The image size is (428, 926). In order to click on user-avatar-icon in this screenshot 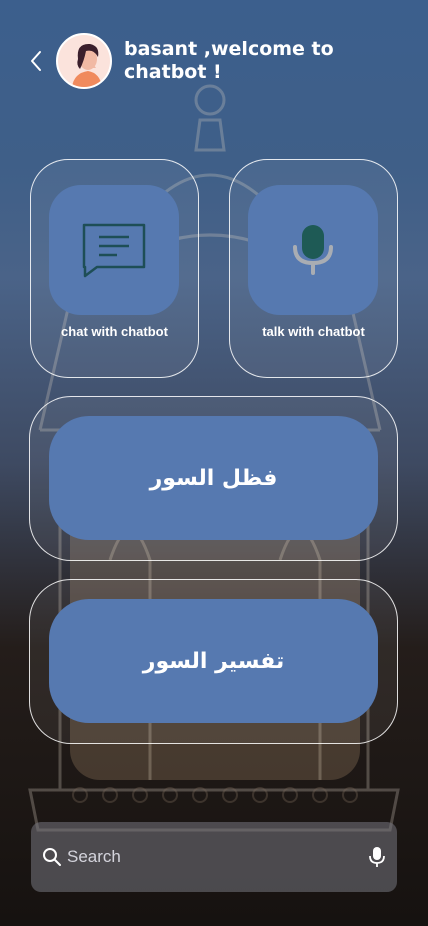, I will do `click(84, 61)`.